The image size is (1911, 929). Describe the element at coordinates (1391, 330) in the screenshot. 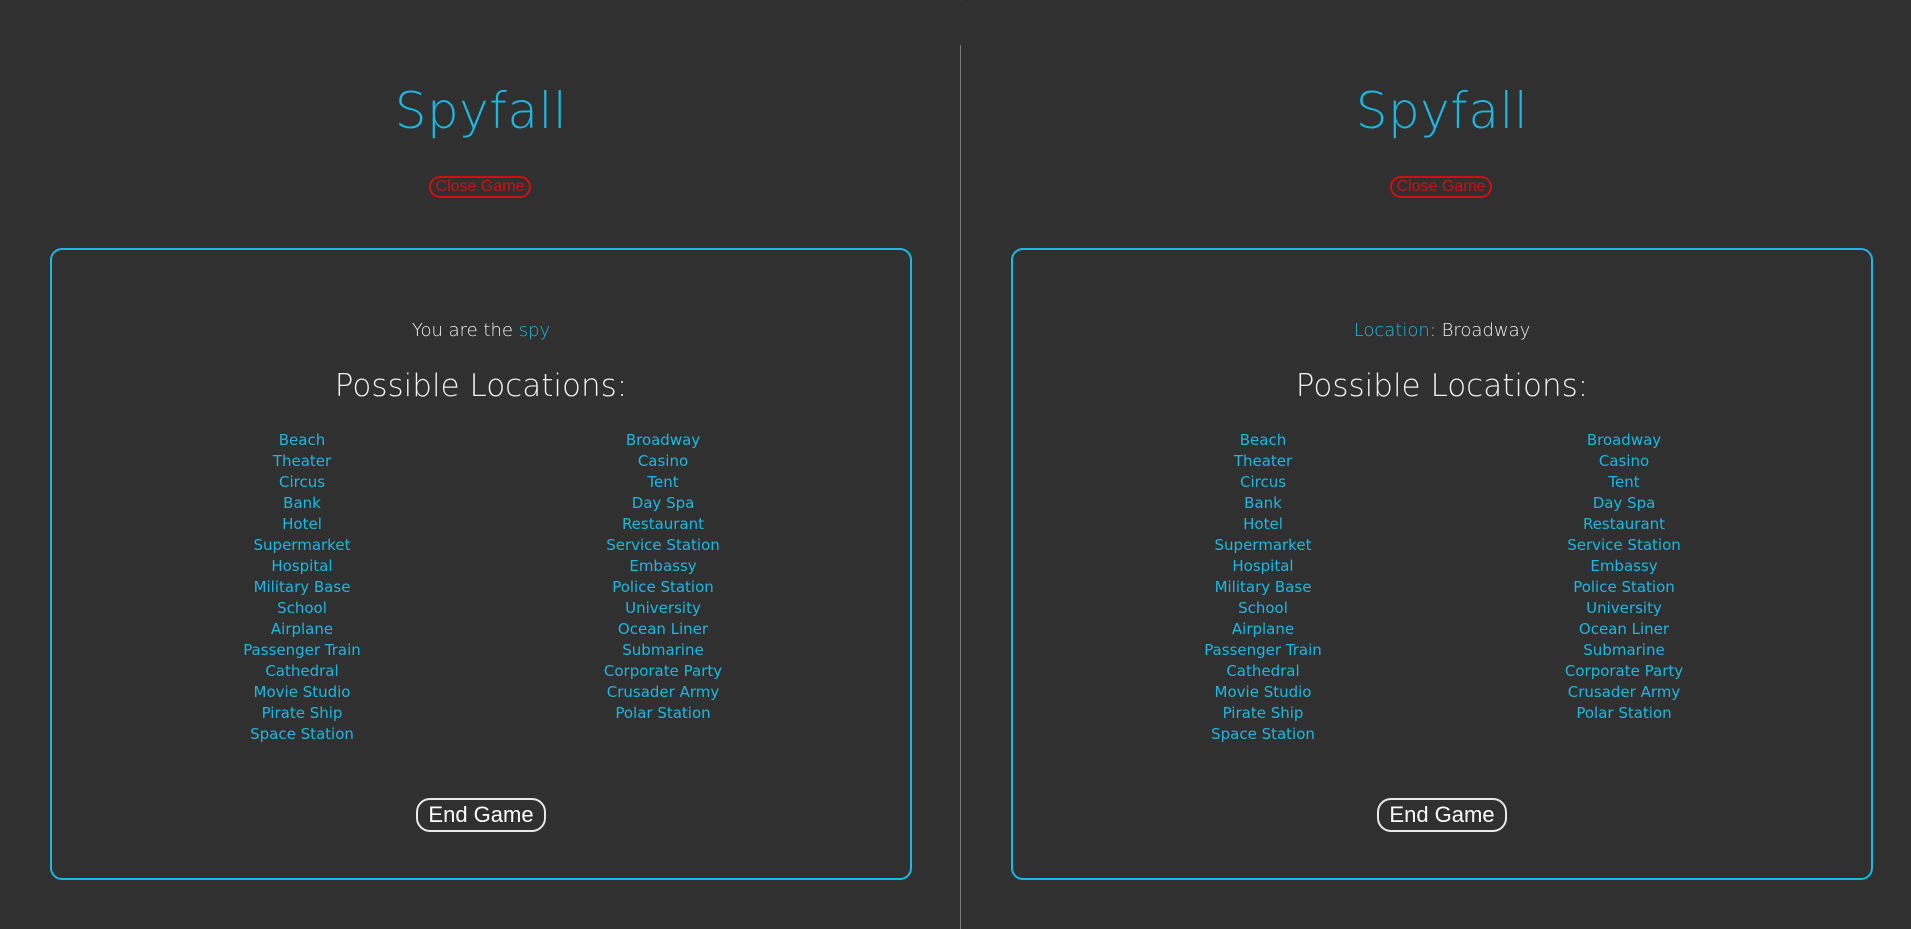

I see `location-label: Location` at that location.